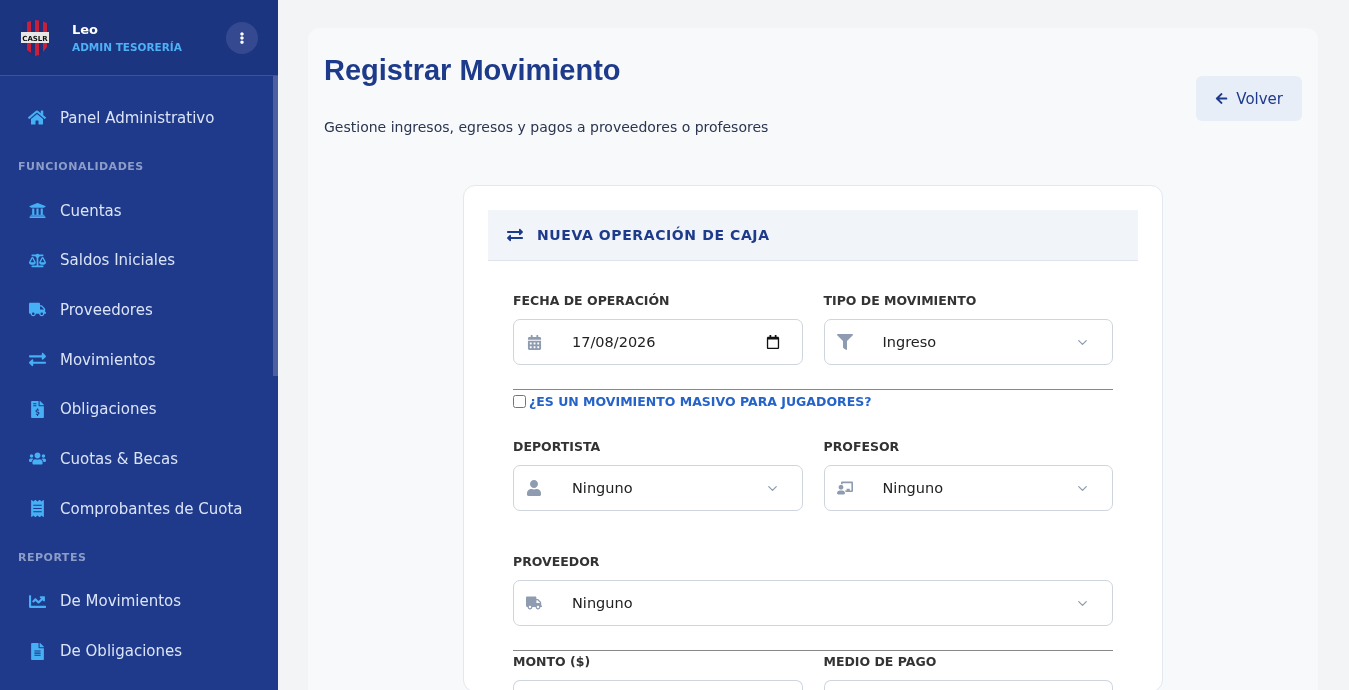  What do you see at coordinates (552, 661) in the screenshot?
I see `field-label: MONTO ($)` at bounding box center [552, 661].